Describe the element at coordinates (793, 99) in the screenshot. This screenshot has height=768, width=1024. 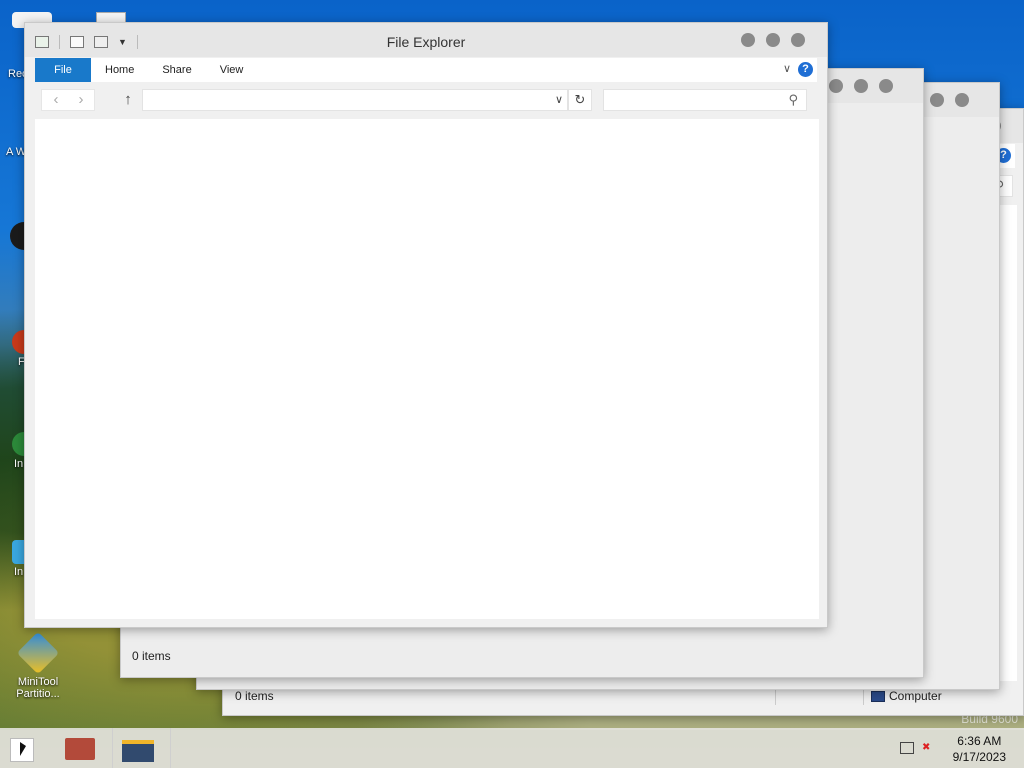
I see `search-icon: ⚲` at that location.